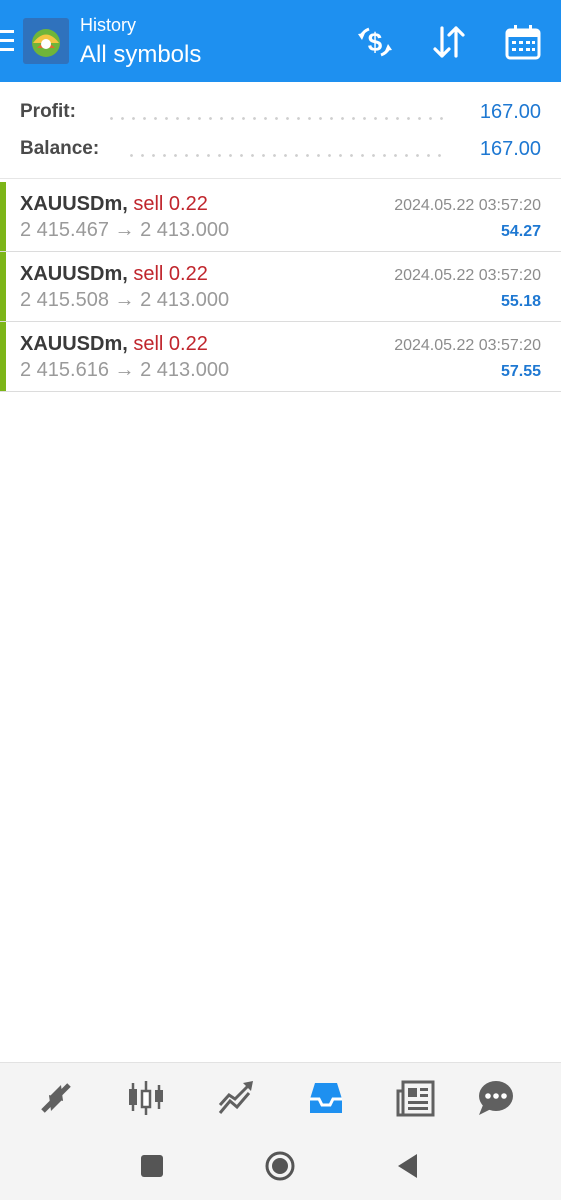 The height and width of the screenshot is (1200, 561). What do you see at coordinates (152, 1166) in the screenshot?
I see `recents-icon` at bounding box center [152, 1166].